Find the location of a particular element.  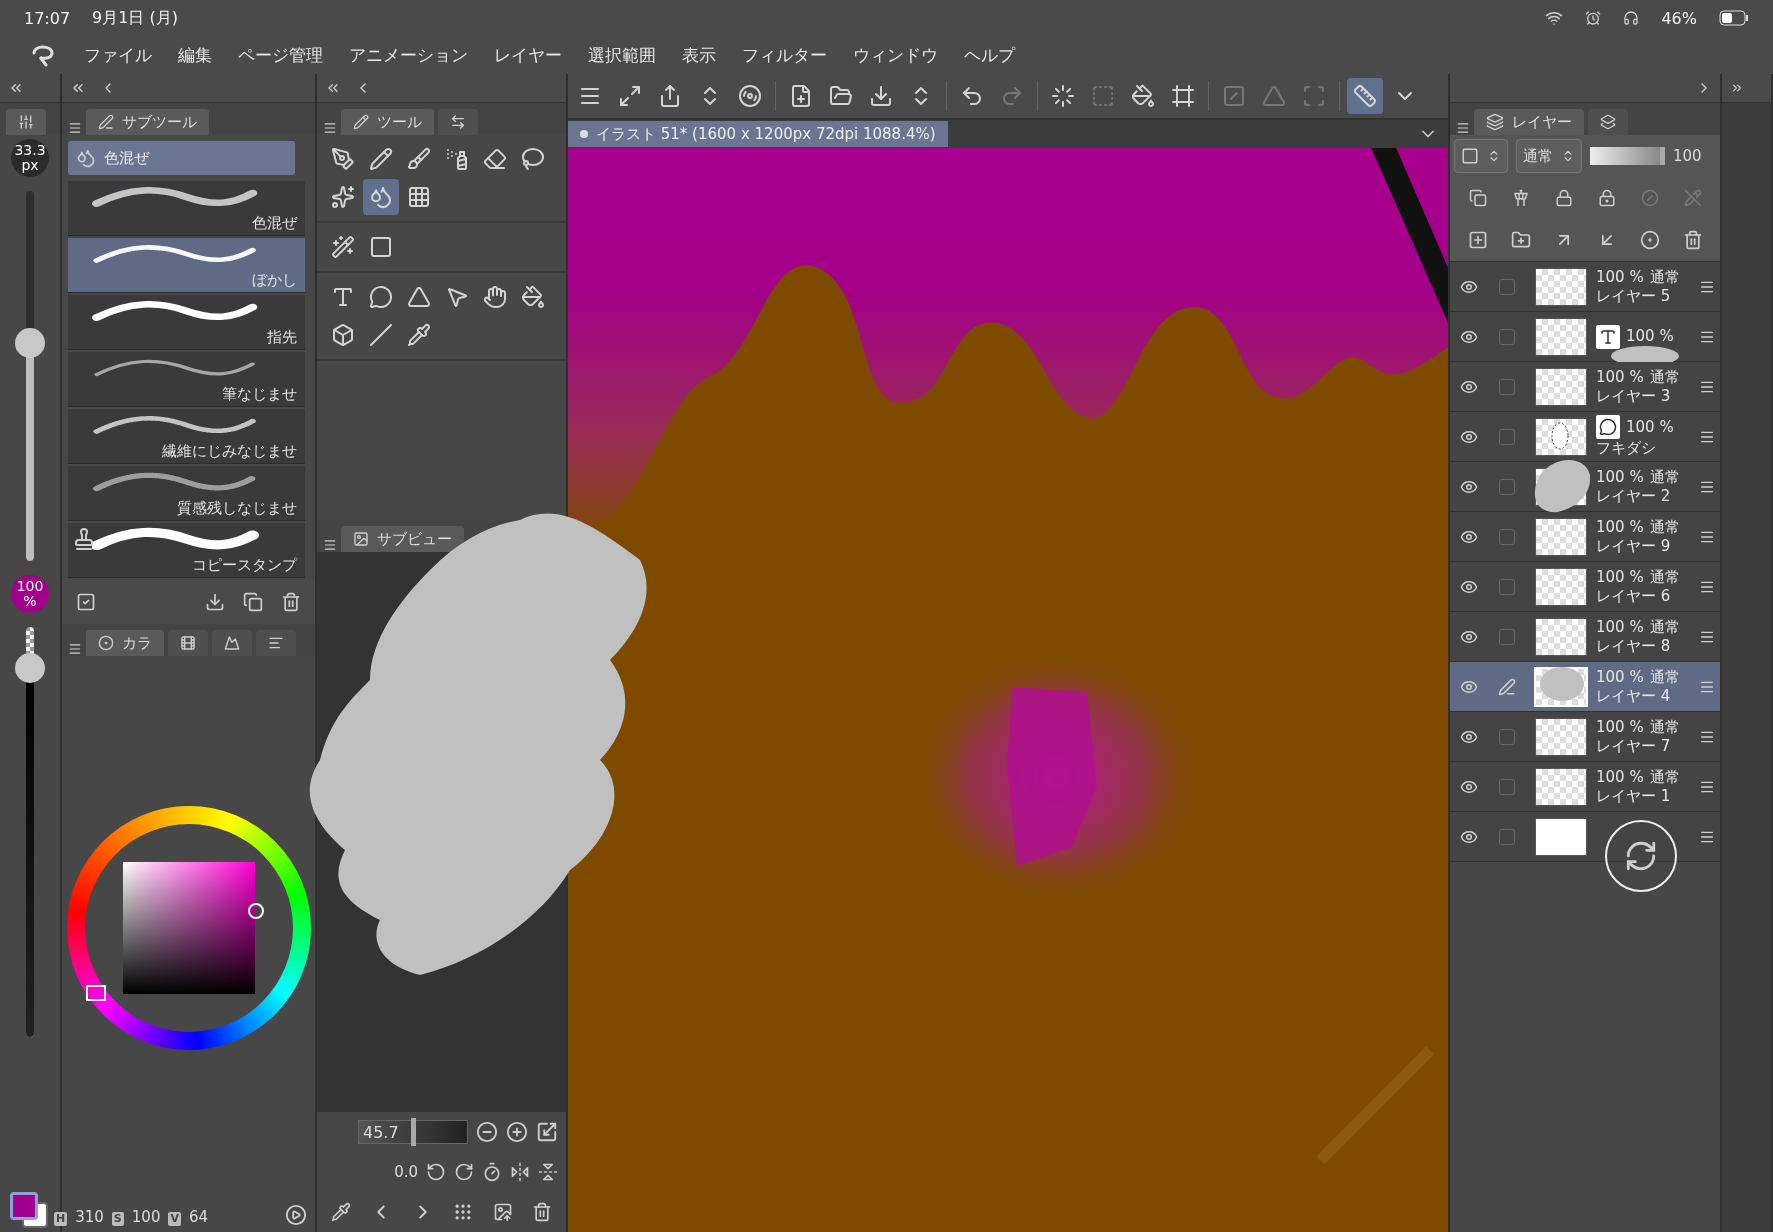

menu-item: ページ管理 is located at coordinates (280, 55).